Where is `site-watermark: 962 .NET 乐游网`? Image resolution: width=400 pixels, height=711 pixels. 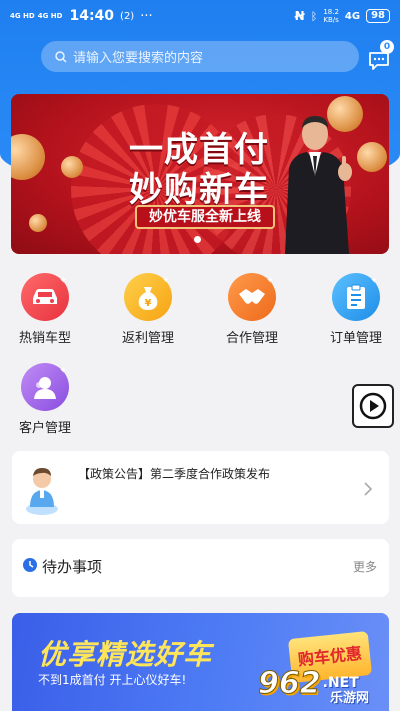
site-watermark: 962 .NET 乐游网 is located at coordinates (314, 683).